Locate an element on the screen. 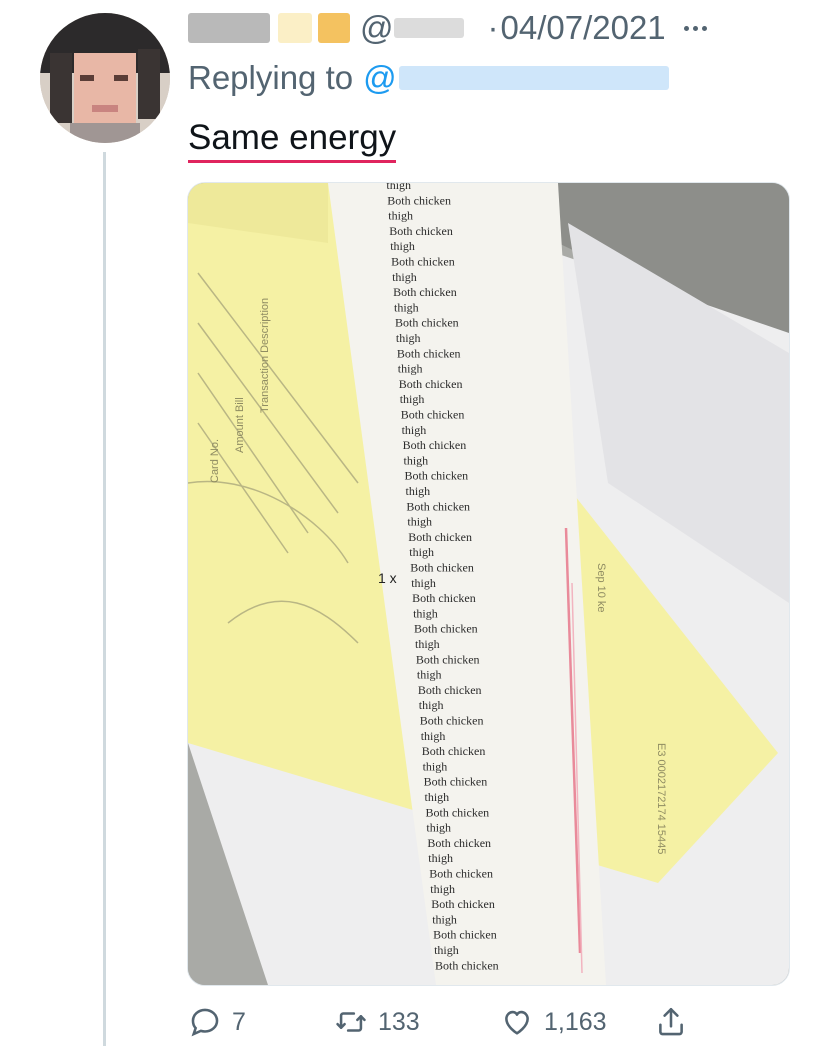  like-icon is located at coordinates (517, 1022).